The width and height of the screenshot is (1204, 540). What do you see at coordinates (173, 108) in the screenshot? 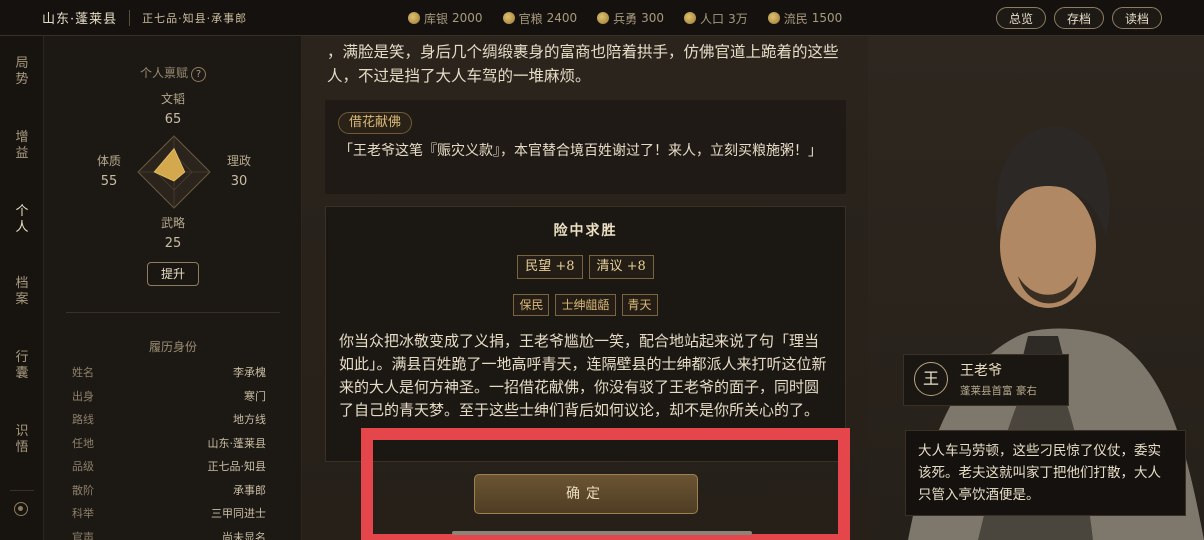
I see `attr-wentao: 文韬 65` at bounding box center [173, 108].